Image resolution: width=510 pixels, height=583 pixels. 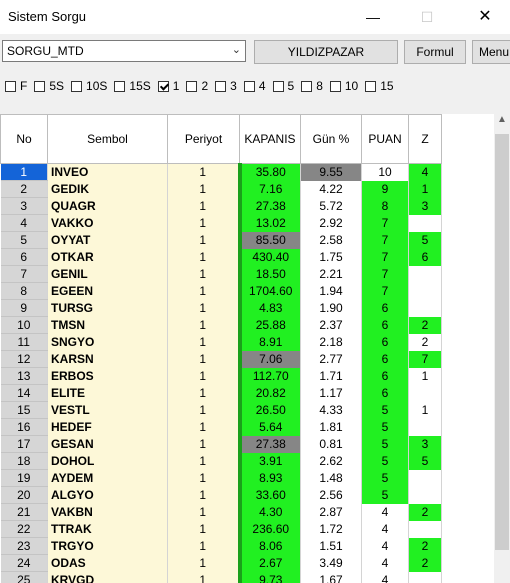 What do you see at coordinates (107, 444) in the screenshot?
I see `cell-symbol: GESAN` at bounding box center [107, 444].